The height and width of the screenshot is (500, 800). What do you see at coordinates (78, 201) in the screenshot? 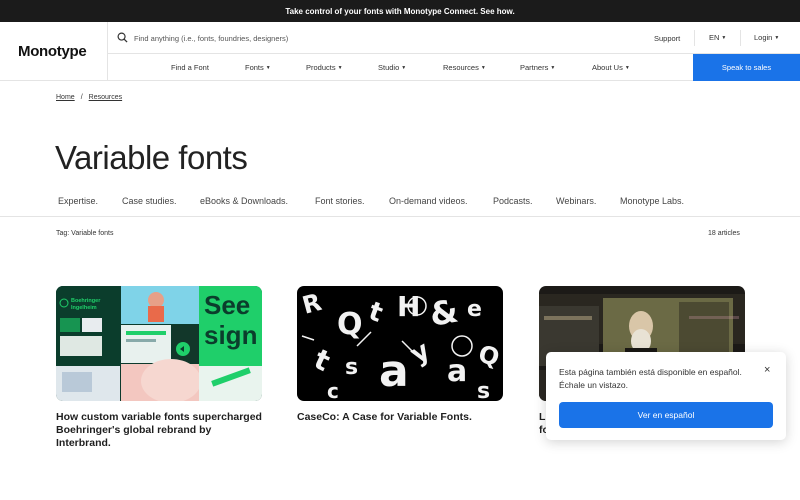
I see `category-expertise: Expertise.` at bounding box center [78, 201].